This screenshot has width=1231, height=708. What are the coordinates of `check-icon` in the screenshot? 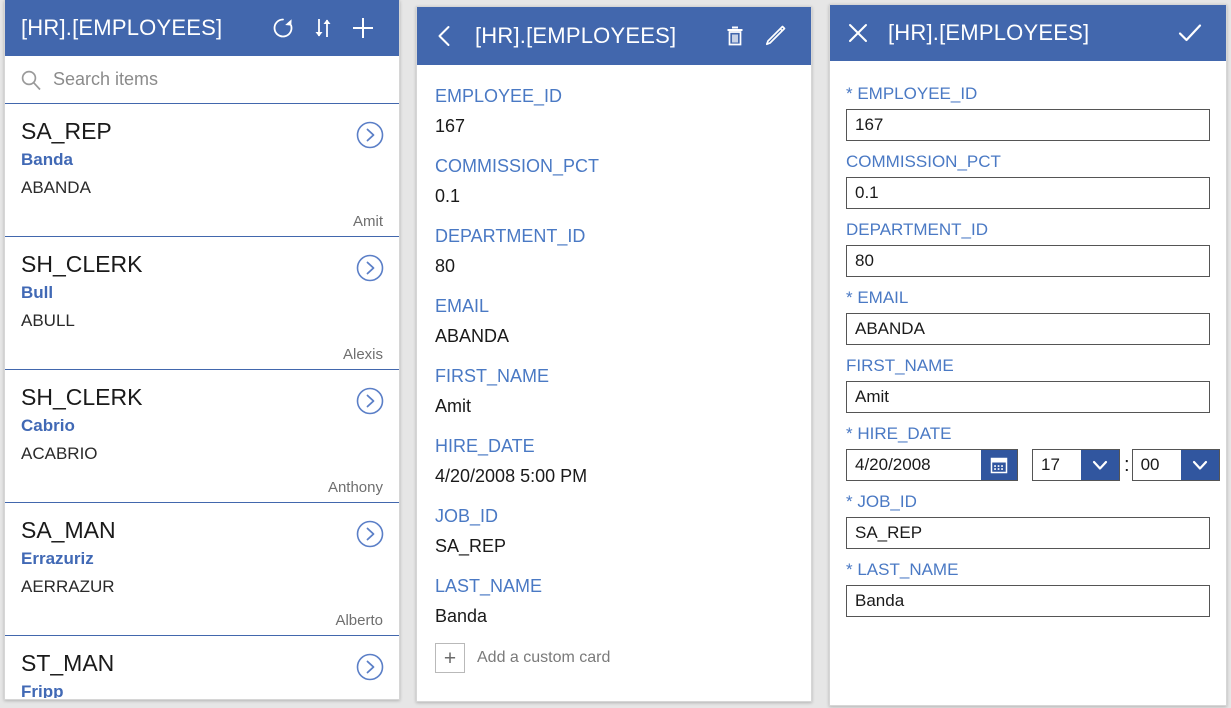 It's located at (1190, 33).